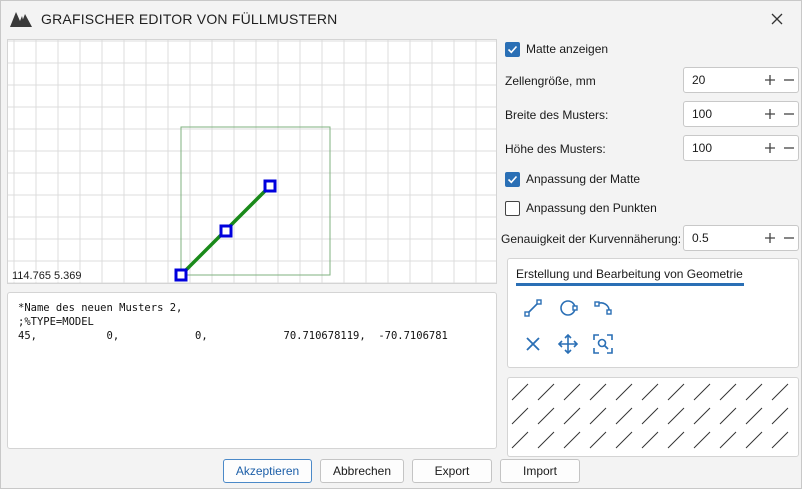 The height and width of the screenshot is (489, 802). I want to click on pattern-width-stepper, so click(741, 114).